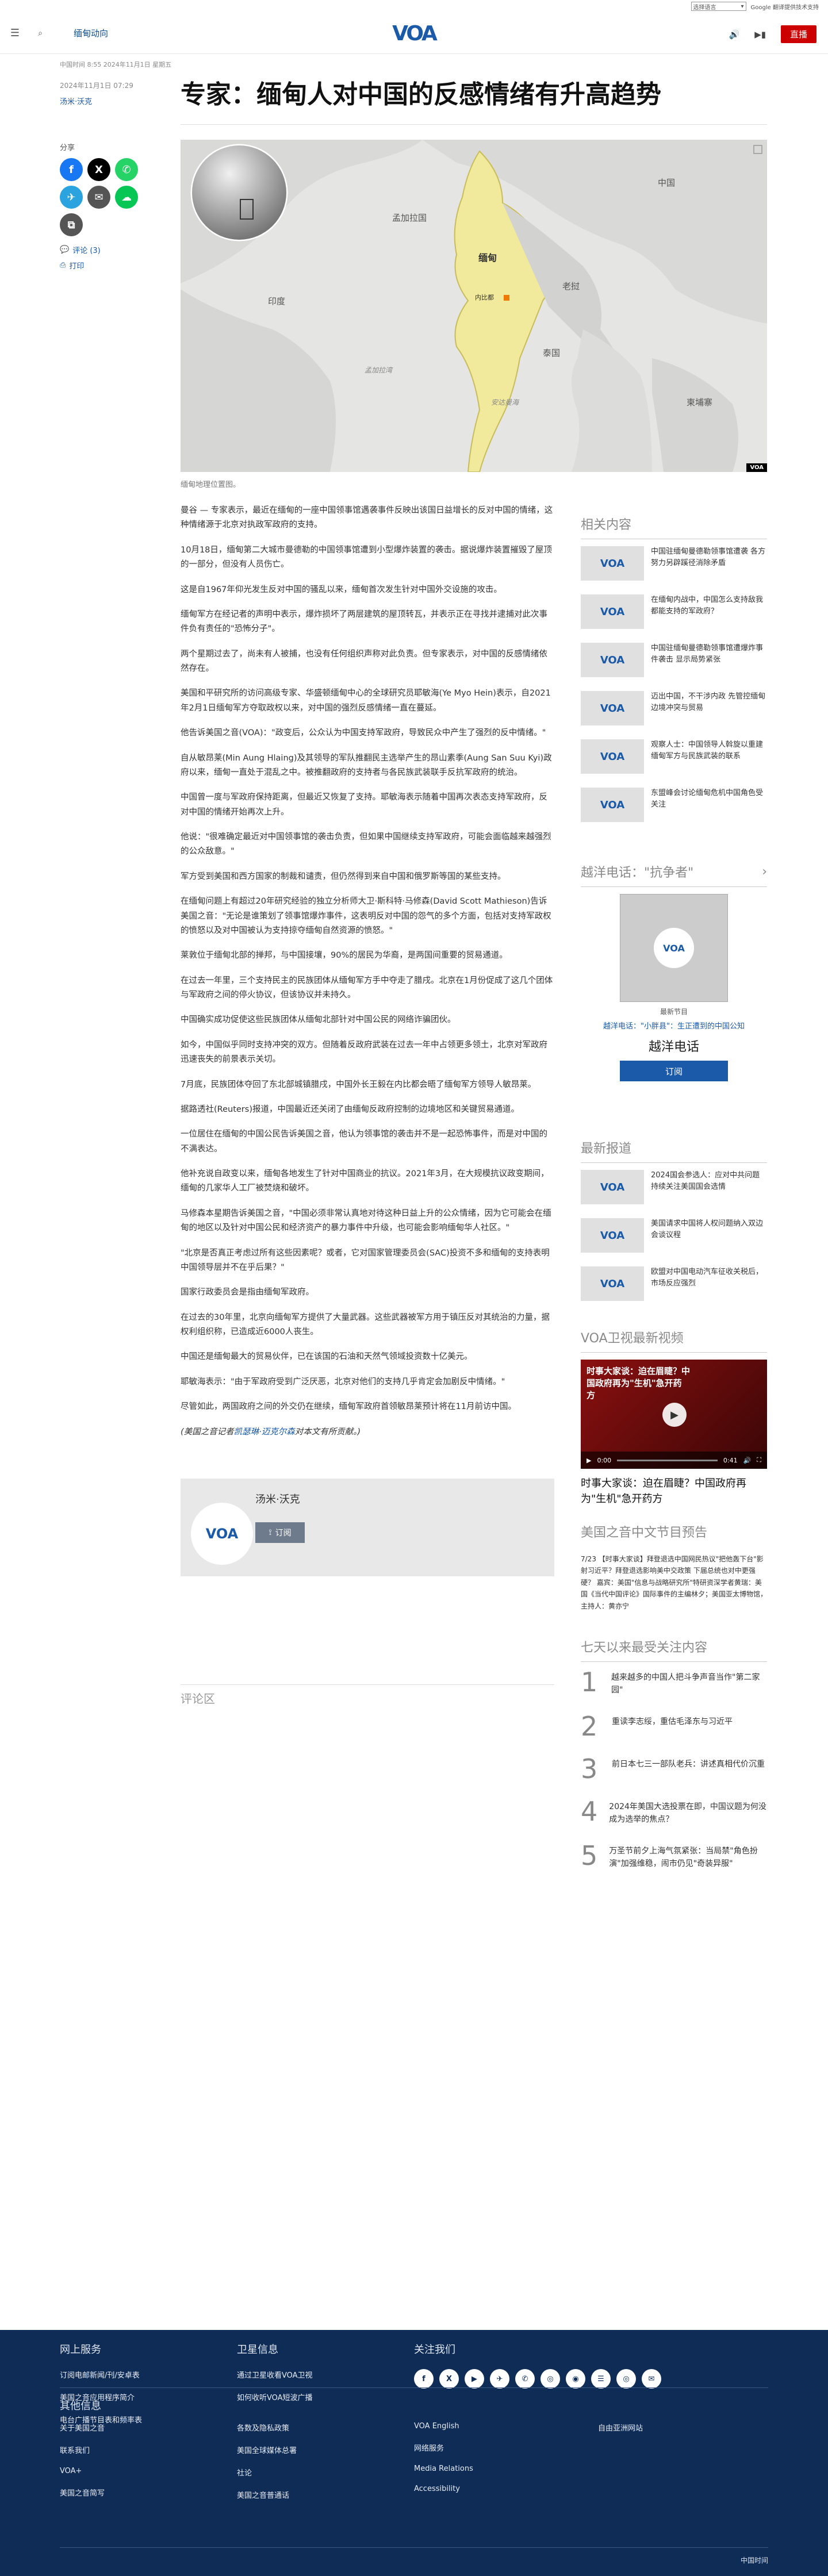 This screenshot has height=2576, width=828. What do you see at coordinates (82, 2427) in the screenshot?
I see `footer-link: 关于美国之音` at bounding box center [82, 2427].